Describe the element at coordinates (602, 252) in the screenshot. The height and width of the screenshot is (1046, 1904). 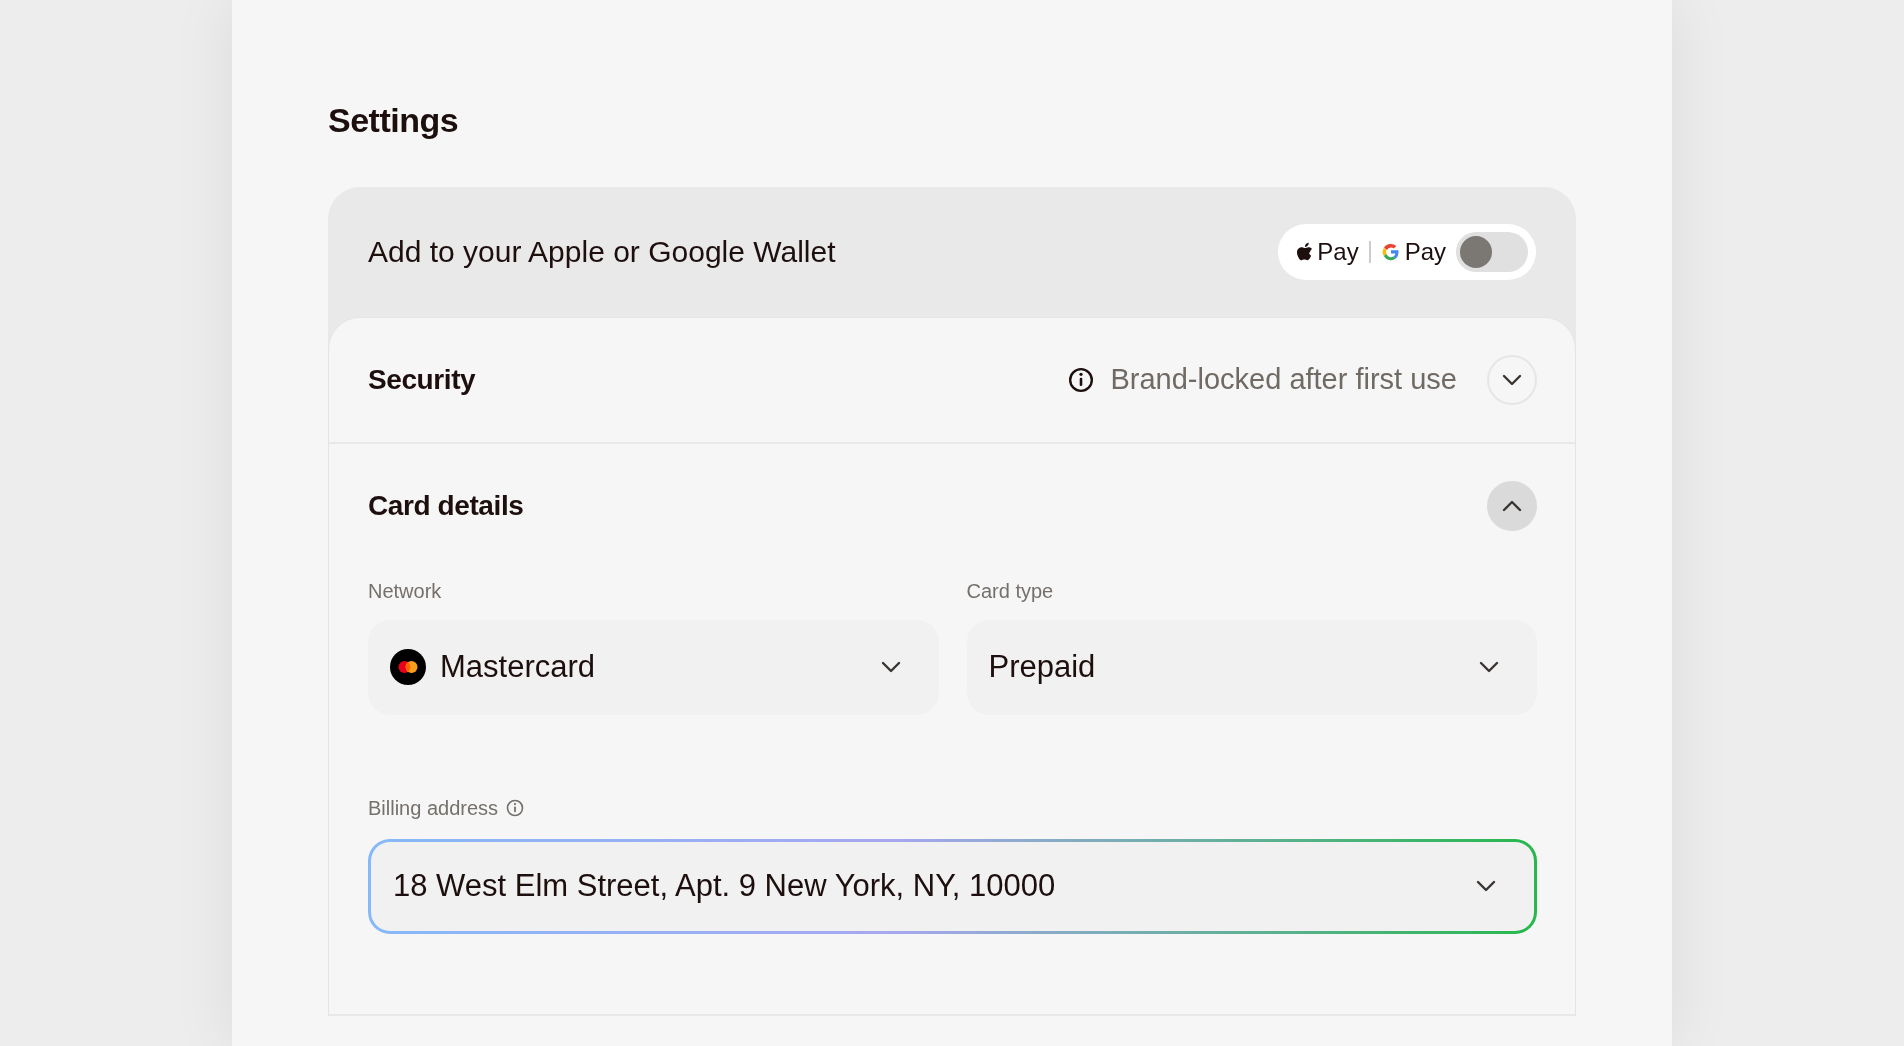
I see `wallet-label: Add to your Apple or Google Wallet` at that location.